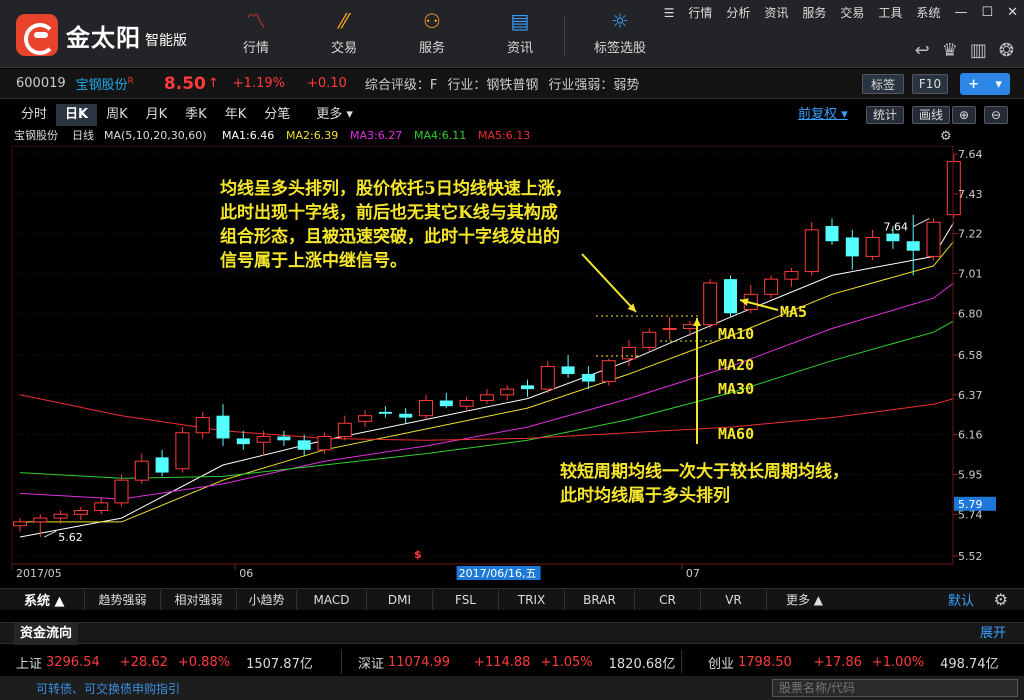 This screenshot has height=700, width=1024. Describe the element at coordinates (776, 12) in the screenshot. I see `menu-news: 资讯` at that location.